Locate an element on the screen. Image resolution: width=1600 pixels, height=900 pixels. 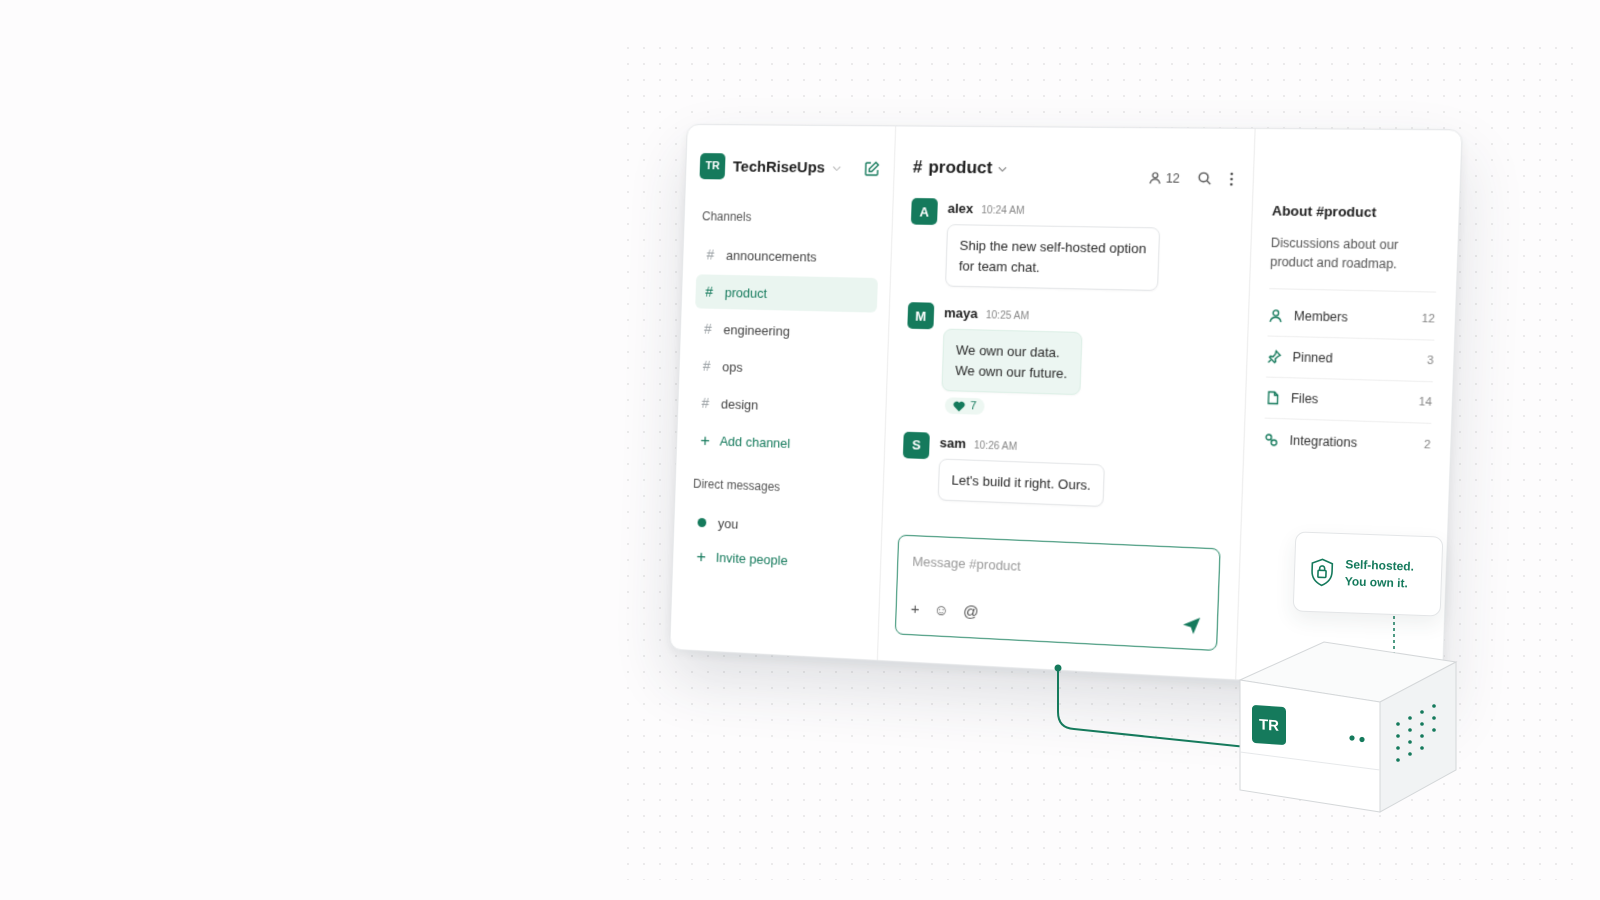
message-time: 10:24 AM is located at coordinates (1003, 211).